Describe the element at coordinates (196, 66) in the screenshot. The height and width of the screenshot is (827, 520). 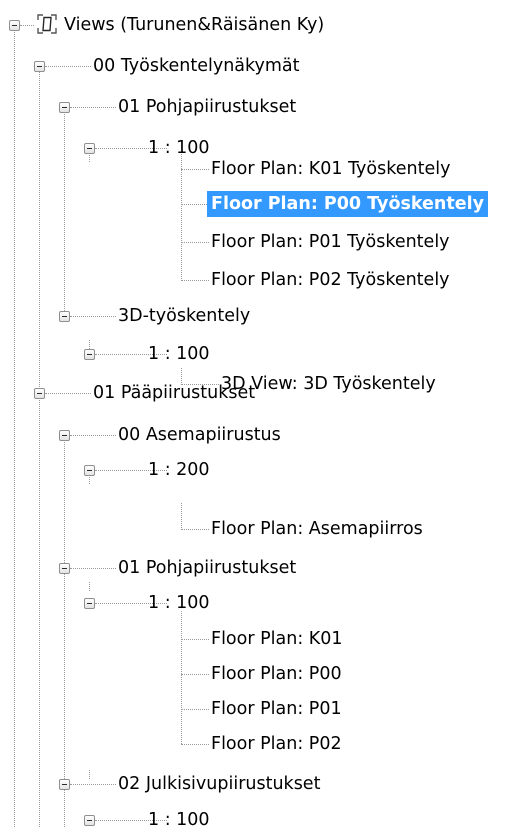
I see `tree-node-00-tyoskentelynakymat: 00 Työskentelynäkymät` at that location.